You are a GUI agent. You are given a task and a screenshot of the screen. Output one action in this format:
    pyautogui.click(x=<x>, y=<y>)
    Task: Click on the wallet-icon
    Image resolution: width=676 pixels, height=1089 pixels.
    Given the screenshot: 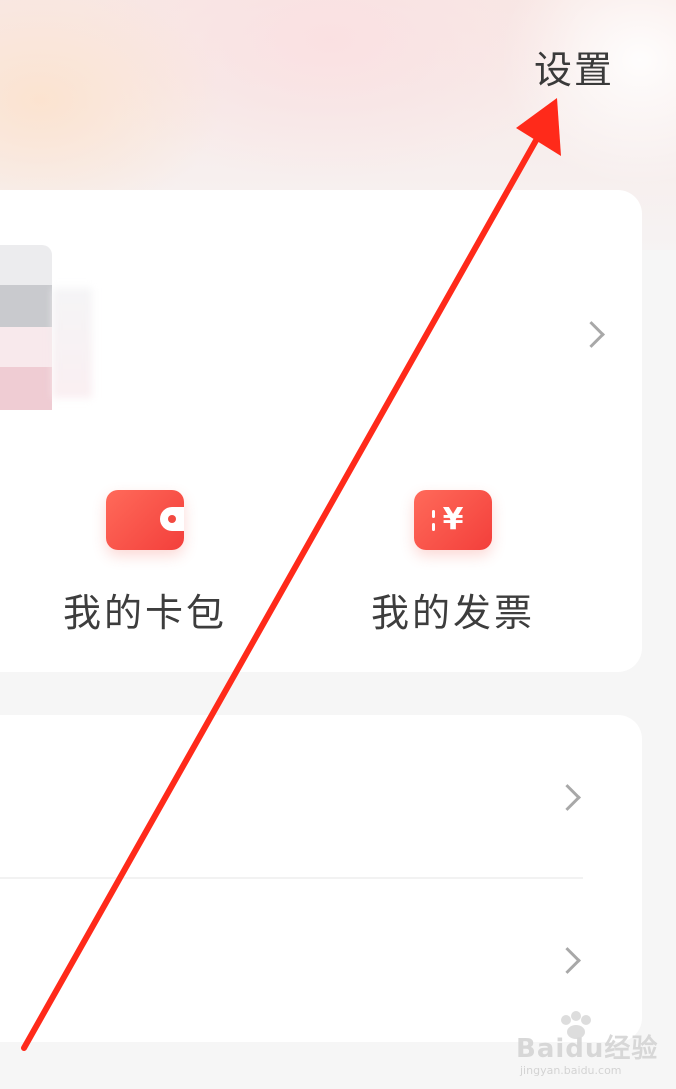 What is the action you would take?
    pyautogui.click(x=145, y=520)
    